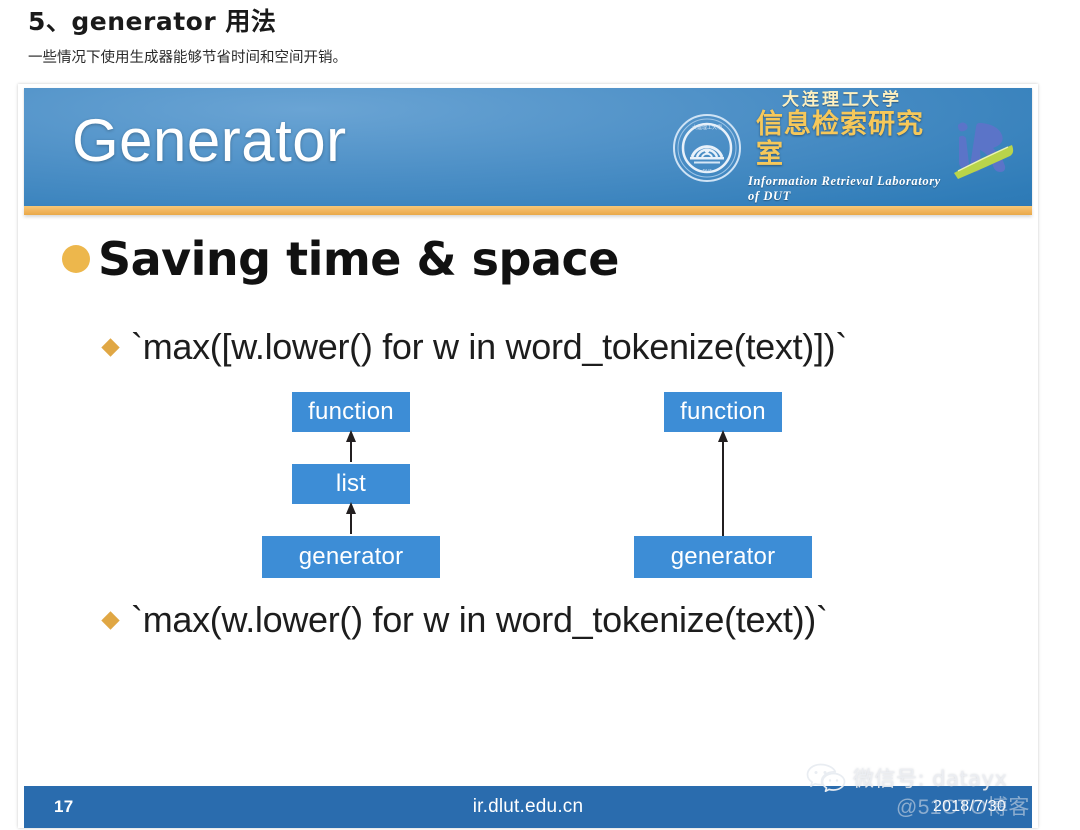 This screenshot has height=830, width=1080. I want to click on banner-accent-bar, so click(528, 210).